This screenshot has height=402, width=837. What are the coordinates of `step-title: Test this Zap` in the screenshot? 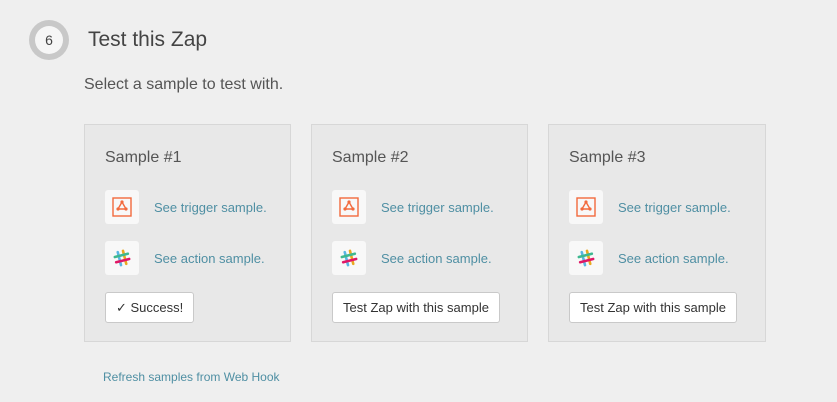 It's located at (148, 39).